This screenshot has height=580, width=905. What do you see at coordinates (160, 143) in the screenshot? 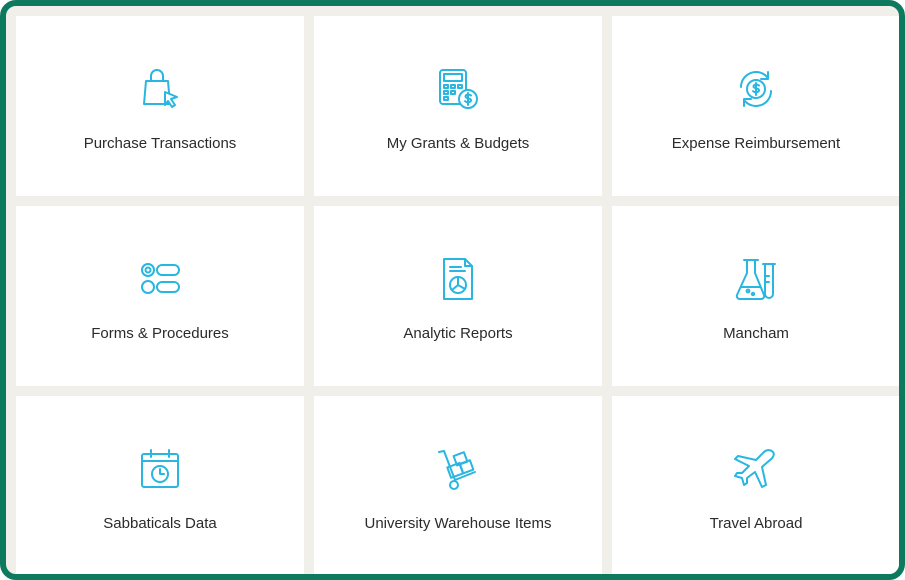
I see `tile-label: Purchase Transactions` at bounding box center [160, 143].